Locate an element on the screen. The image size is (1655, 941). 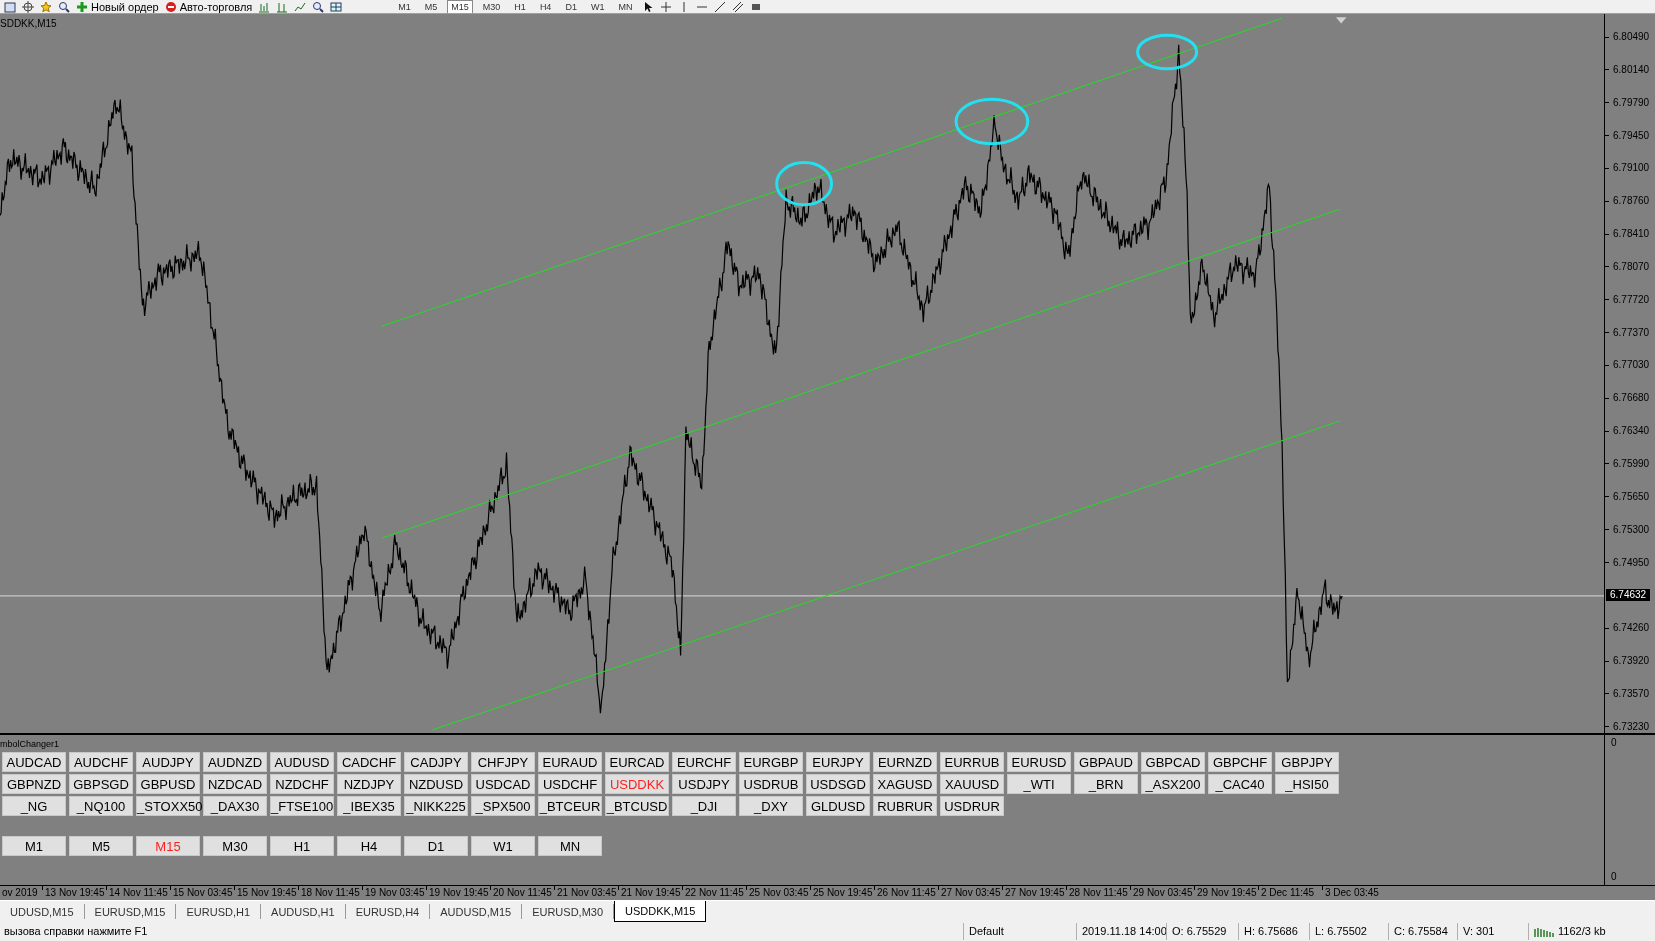
symbol-button: _WTI is located at coordinates (1039, 784).